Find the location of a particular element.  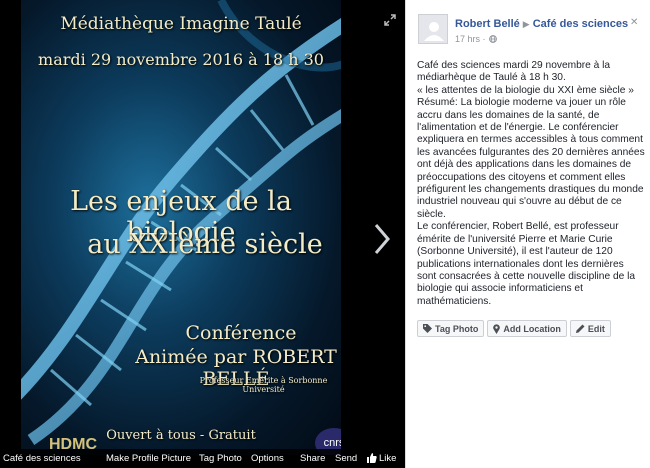

like-label: Like is located at coordinates (388, 458).